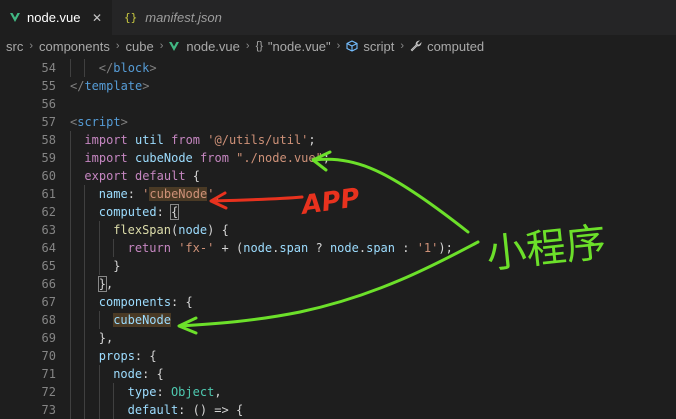  What do you see at coordinates (142, 230) in the screenshot?
I see `code-token: flexSpan` at bounding box center [142, 230].